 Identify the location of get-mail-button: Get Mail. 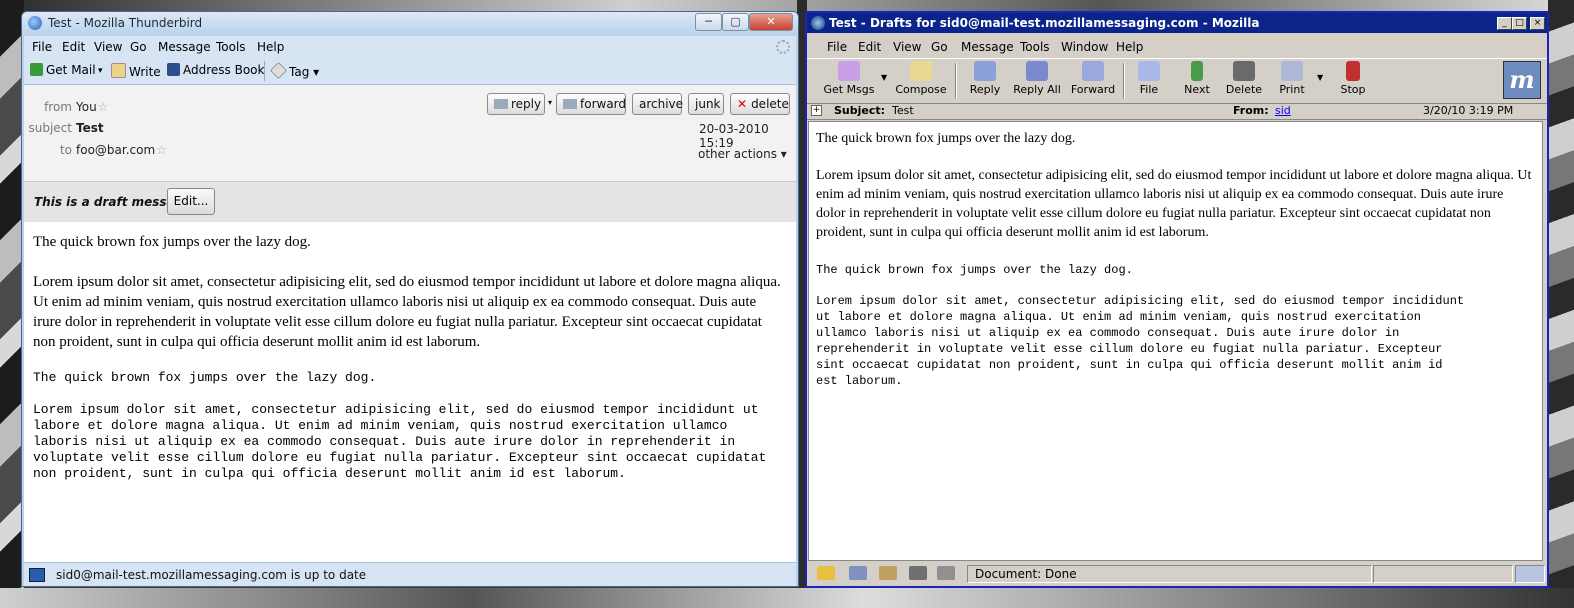
(63, 70).